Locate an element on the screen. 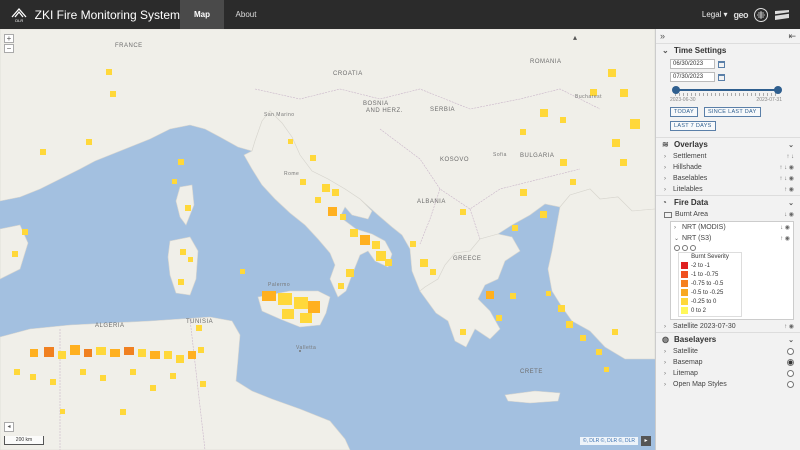  attribution-toggle-button: ▸ is located at coordinates (646, 441).